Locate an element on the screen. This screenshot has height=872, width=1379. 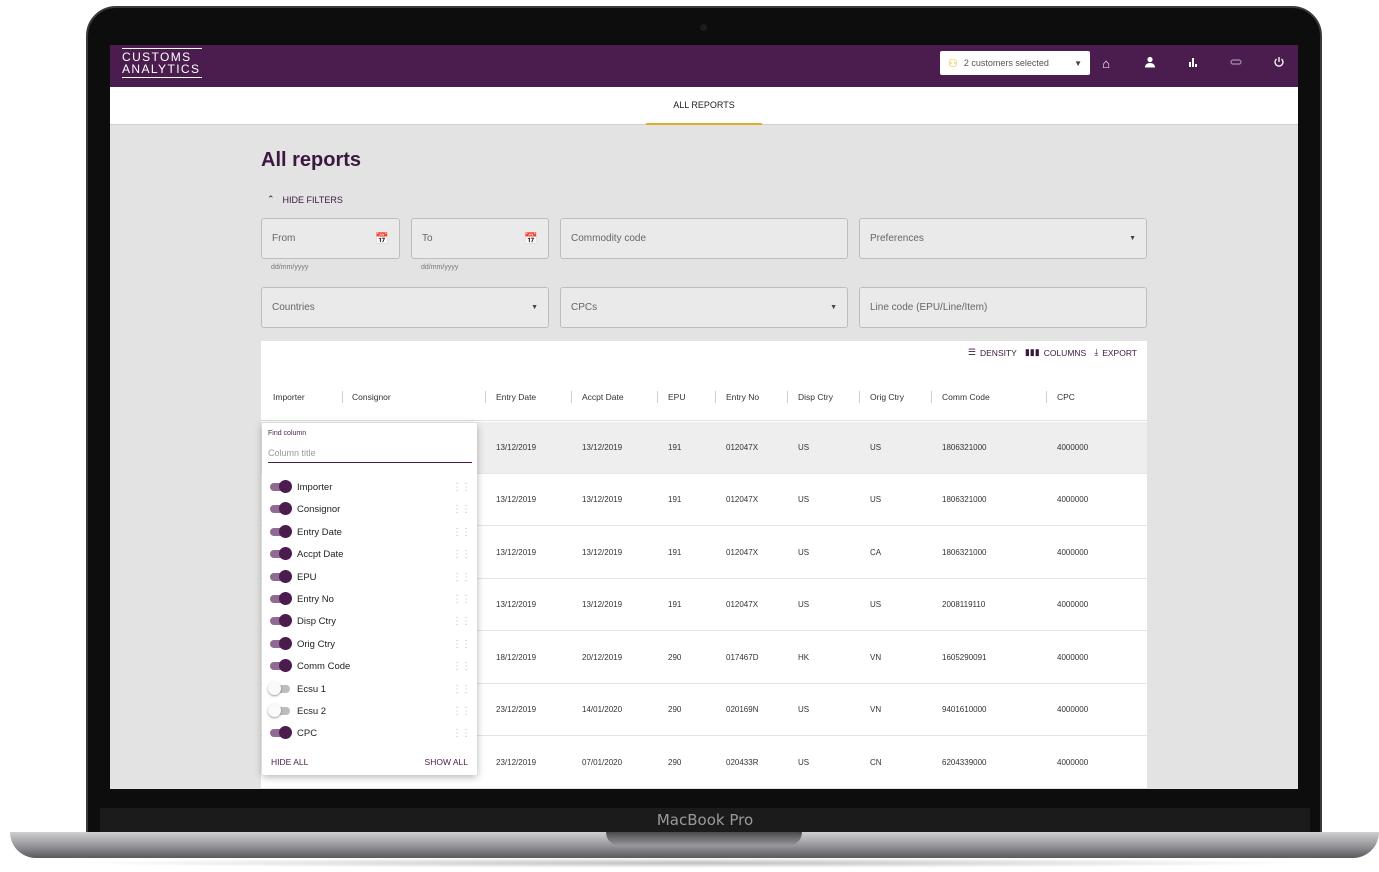
tab-bar: ALL REPORTS is located at coordinates (704, 106).